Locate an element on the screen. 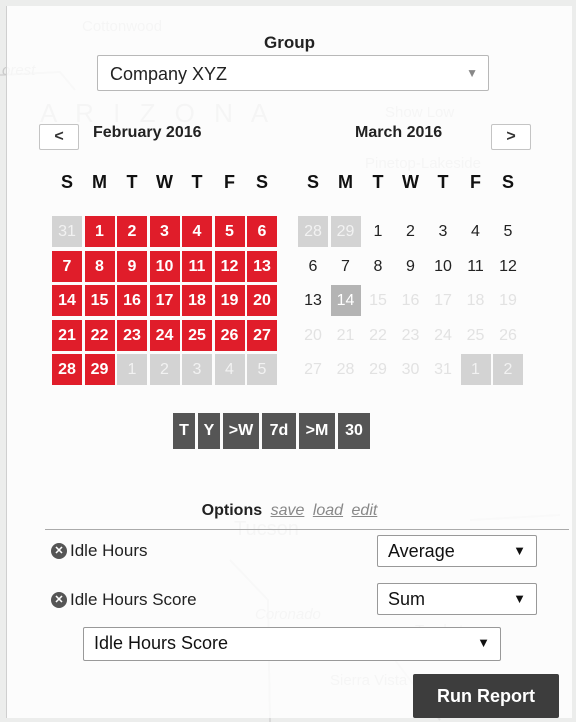 The image size is (576, 722). save-link: save is located at coordinates (288, 510).